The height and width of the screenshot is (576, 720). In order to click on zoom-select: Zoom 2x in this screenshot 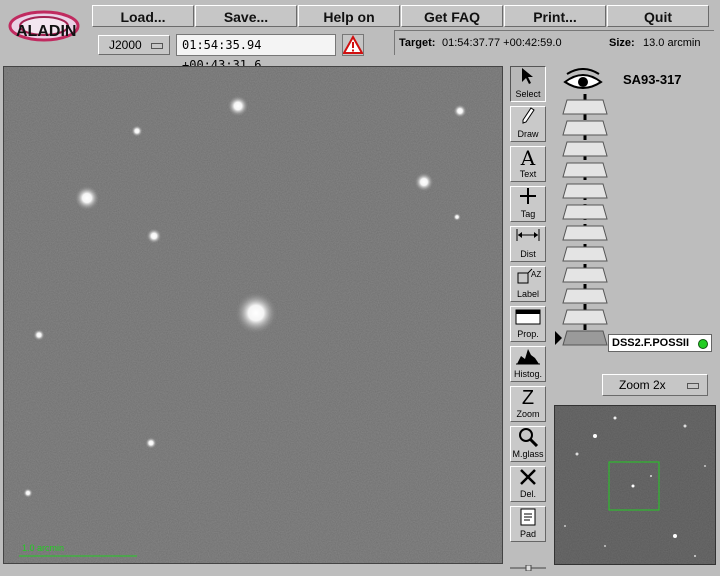, I will do `click(655, 385)`.